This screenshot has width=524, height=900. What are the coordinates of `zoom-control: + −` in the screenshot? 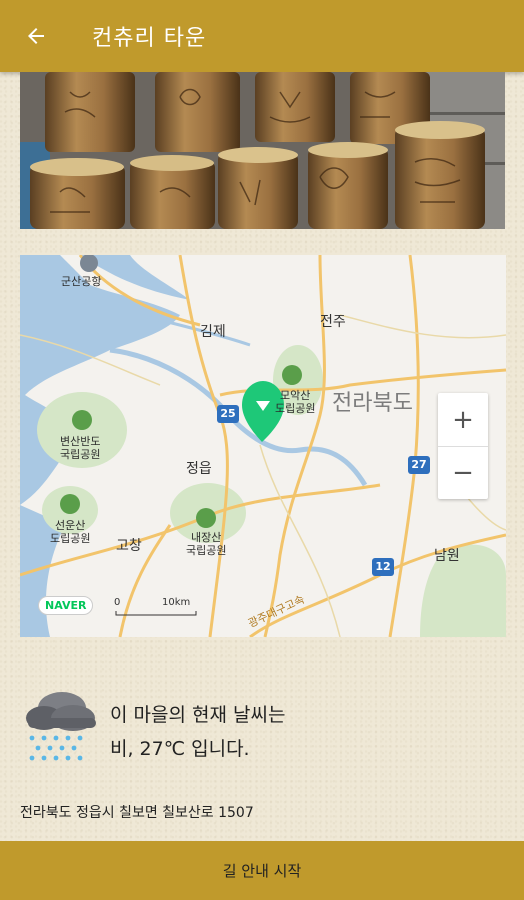 It's located at (463, 446).